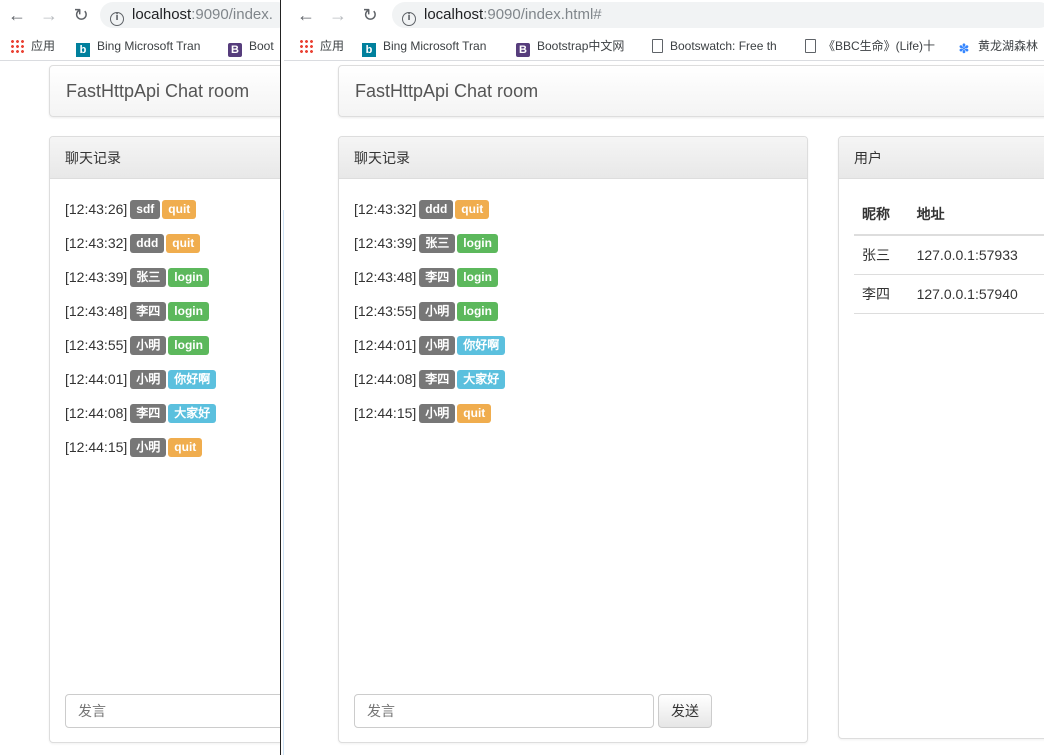 Image resolution: width=1044 pixels, height=755 pixels. Describe the element at coordinates (481, 345) in the screenshot. I see `message-label: 你好啊` at that location.